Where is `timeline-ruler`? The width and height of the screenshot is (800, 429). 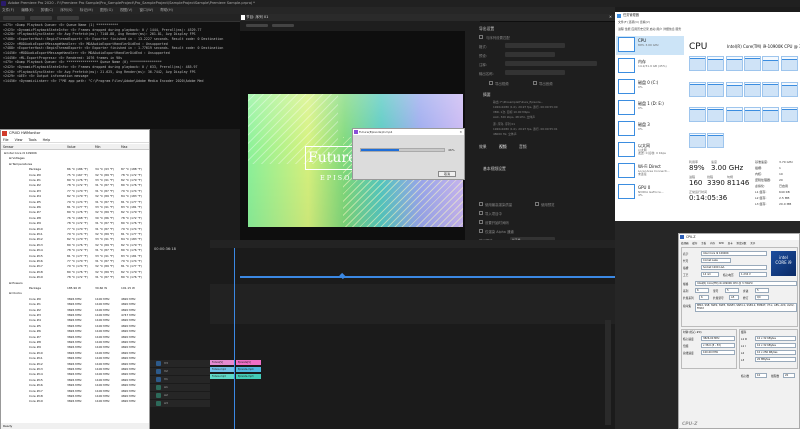 timeline-ruler is located at coordinates (412, 244).